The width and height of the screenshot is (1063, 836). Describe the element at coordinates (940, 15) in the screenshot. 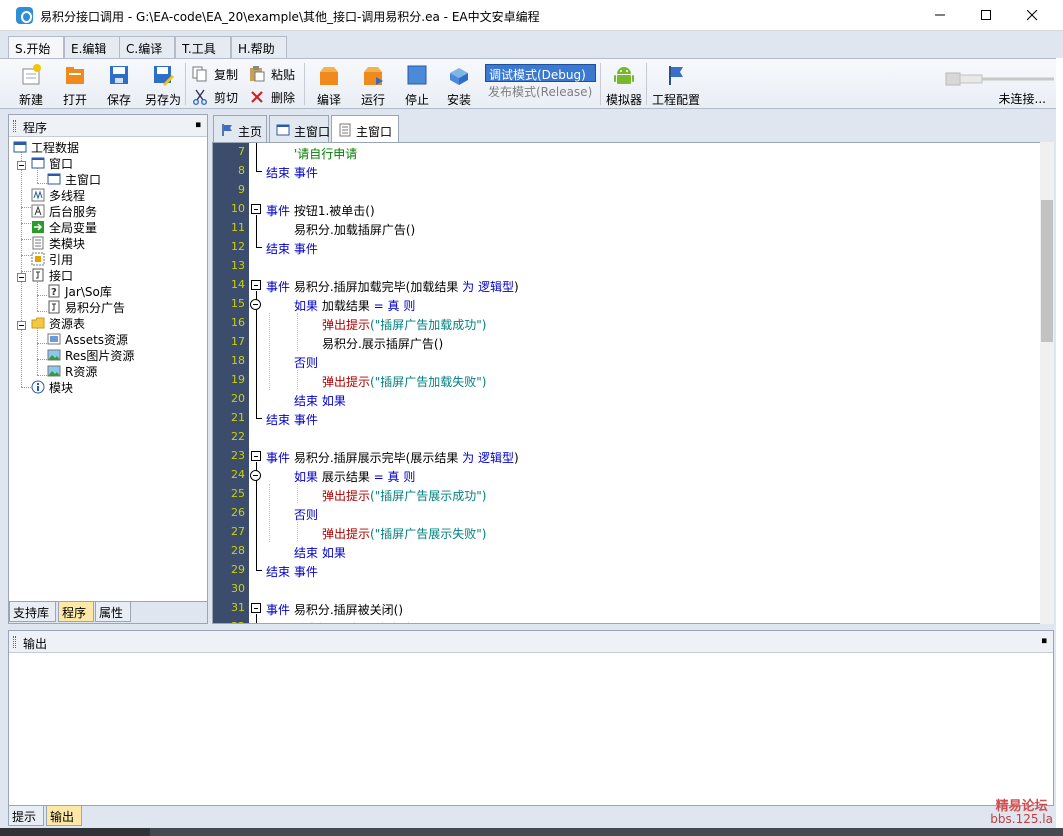

I see `minimize-button` at that location.